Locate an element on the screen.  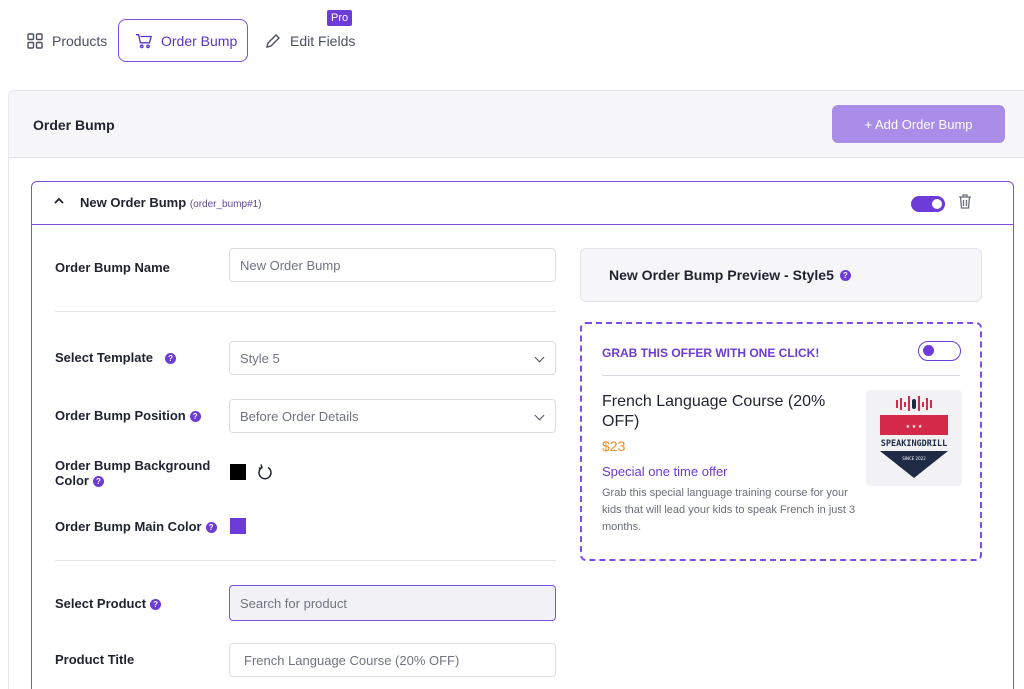
grid-icon is located at coordinates (35, 41).